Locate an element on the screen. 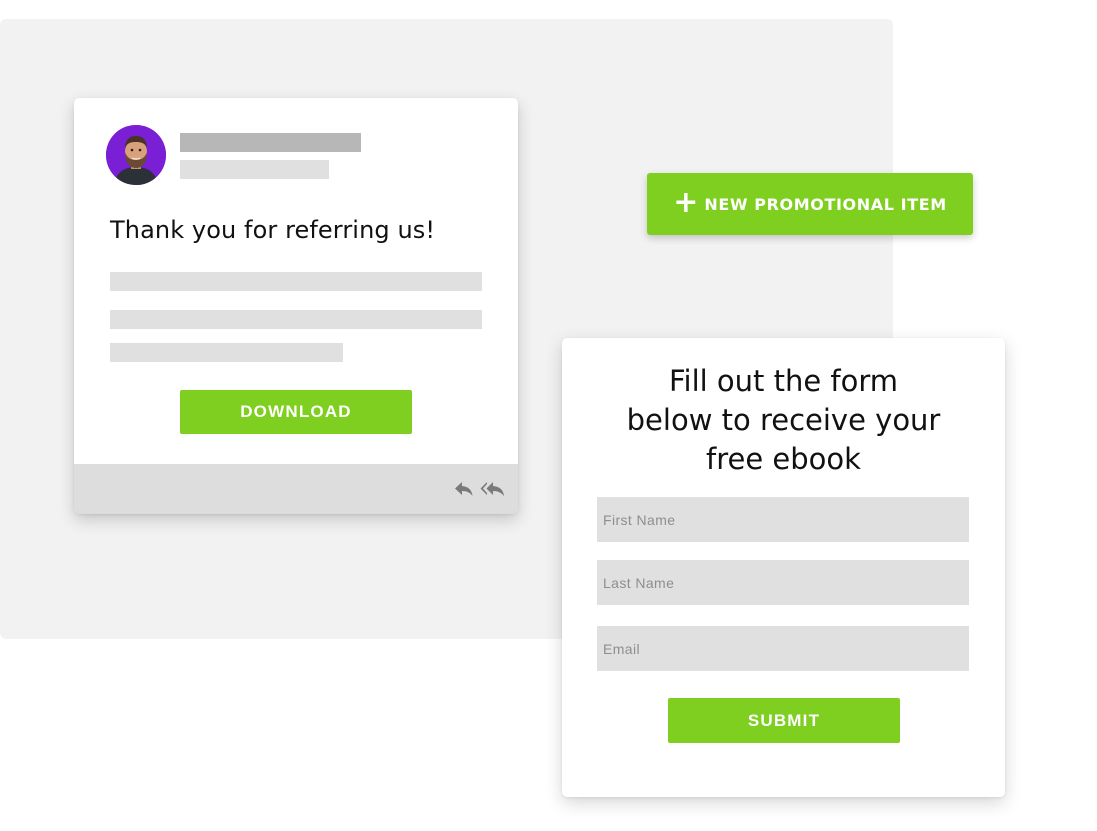 This screenshot has height=831, width=1097. user-avatar-icon is located at coordinates (136, 155).